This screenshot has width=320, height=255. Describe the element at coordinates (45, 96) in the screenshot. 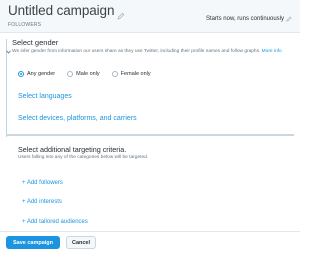

I see `select-languages-link: Select languages` at that location.